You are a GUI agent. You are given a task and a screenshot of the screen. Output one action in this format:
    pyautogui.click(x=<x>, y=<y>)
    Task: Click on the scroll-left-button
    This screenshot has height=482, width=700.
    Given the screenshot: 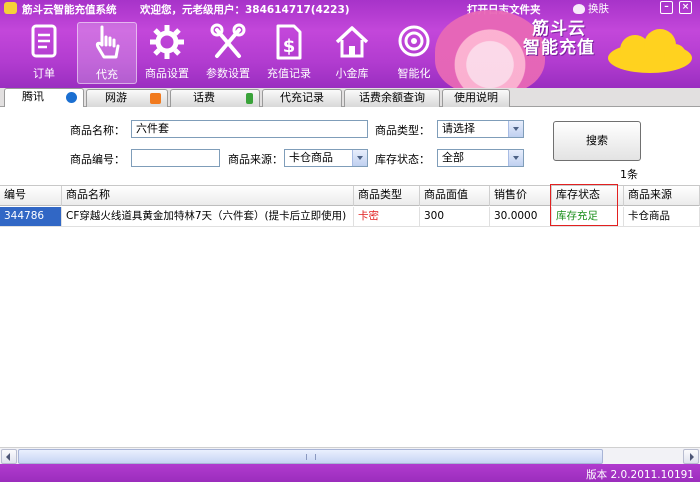 What is the action you would take?
    pyautogui.click(x=9, y=456)
    